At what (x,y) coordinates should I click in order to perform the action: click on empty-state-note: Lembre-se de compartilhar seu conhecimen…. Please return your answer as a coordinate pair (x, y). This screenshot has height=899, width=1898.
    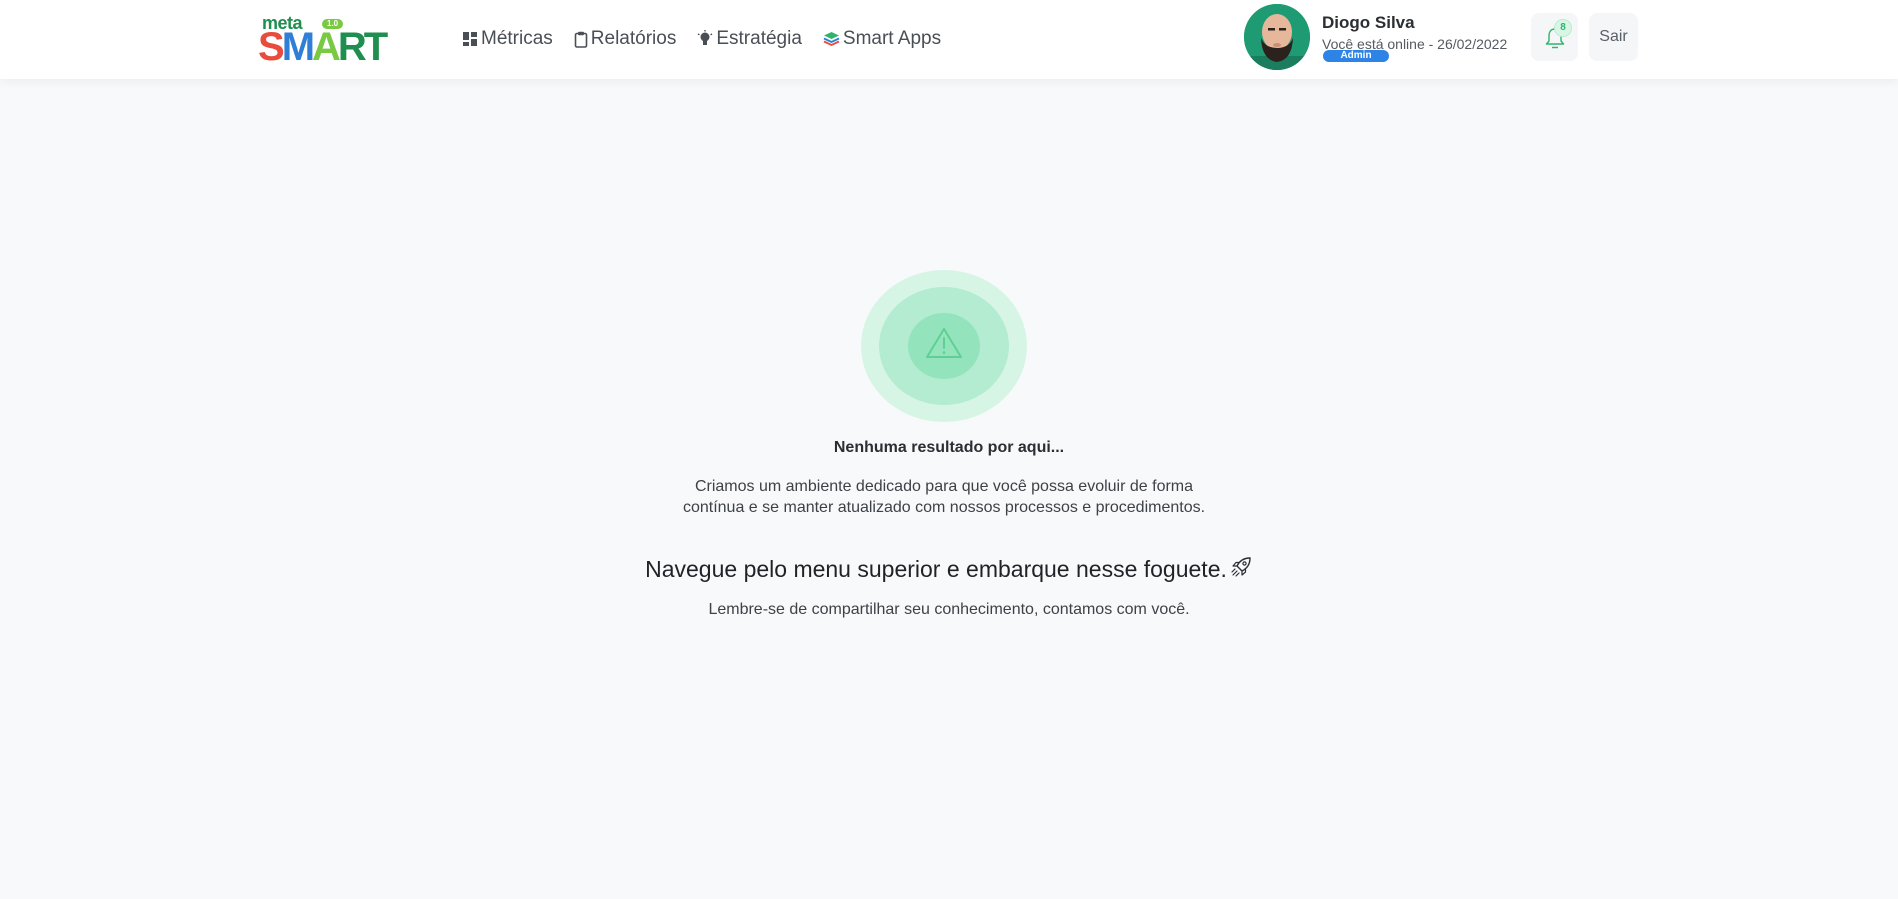
    Looking at the image, I should click on (949, 609).